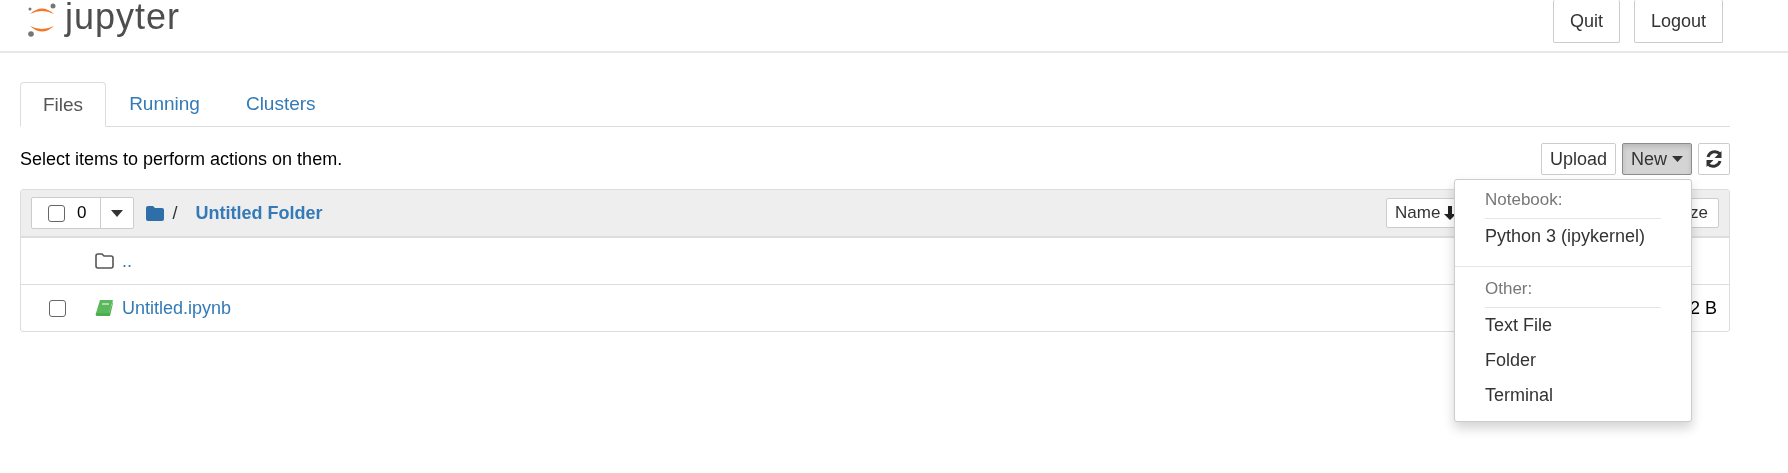 The image size is (1788, 473). Describe the element at coordinates (127, 261) in the screenshot. I see `file-name: ..` at that location.